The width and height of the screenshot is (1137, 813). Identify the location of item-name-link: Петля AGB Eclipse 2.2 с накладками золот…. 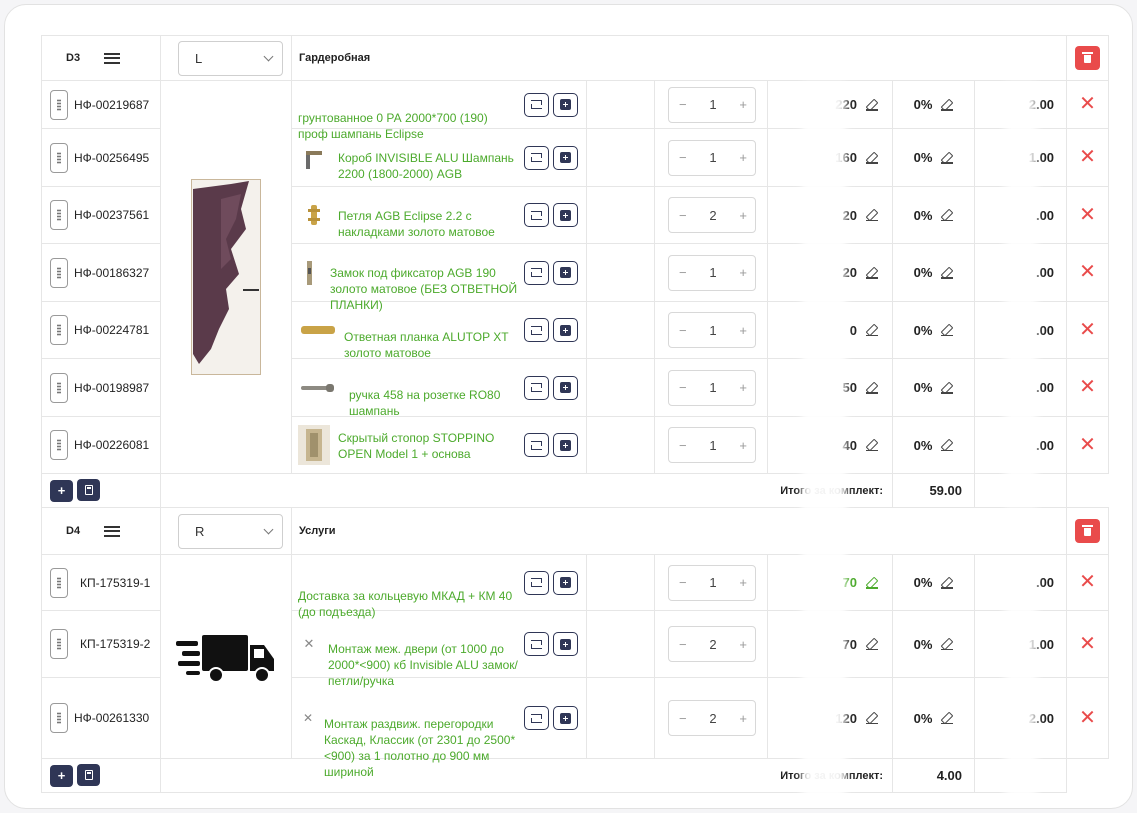
(428, 224).